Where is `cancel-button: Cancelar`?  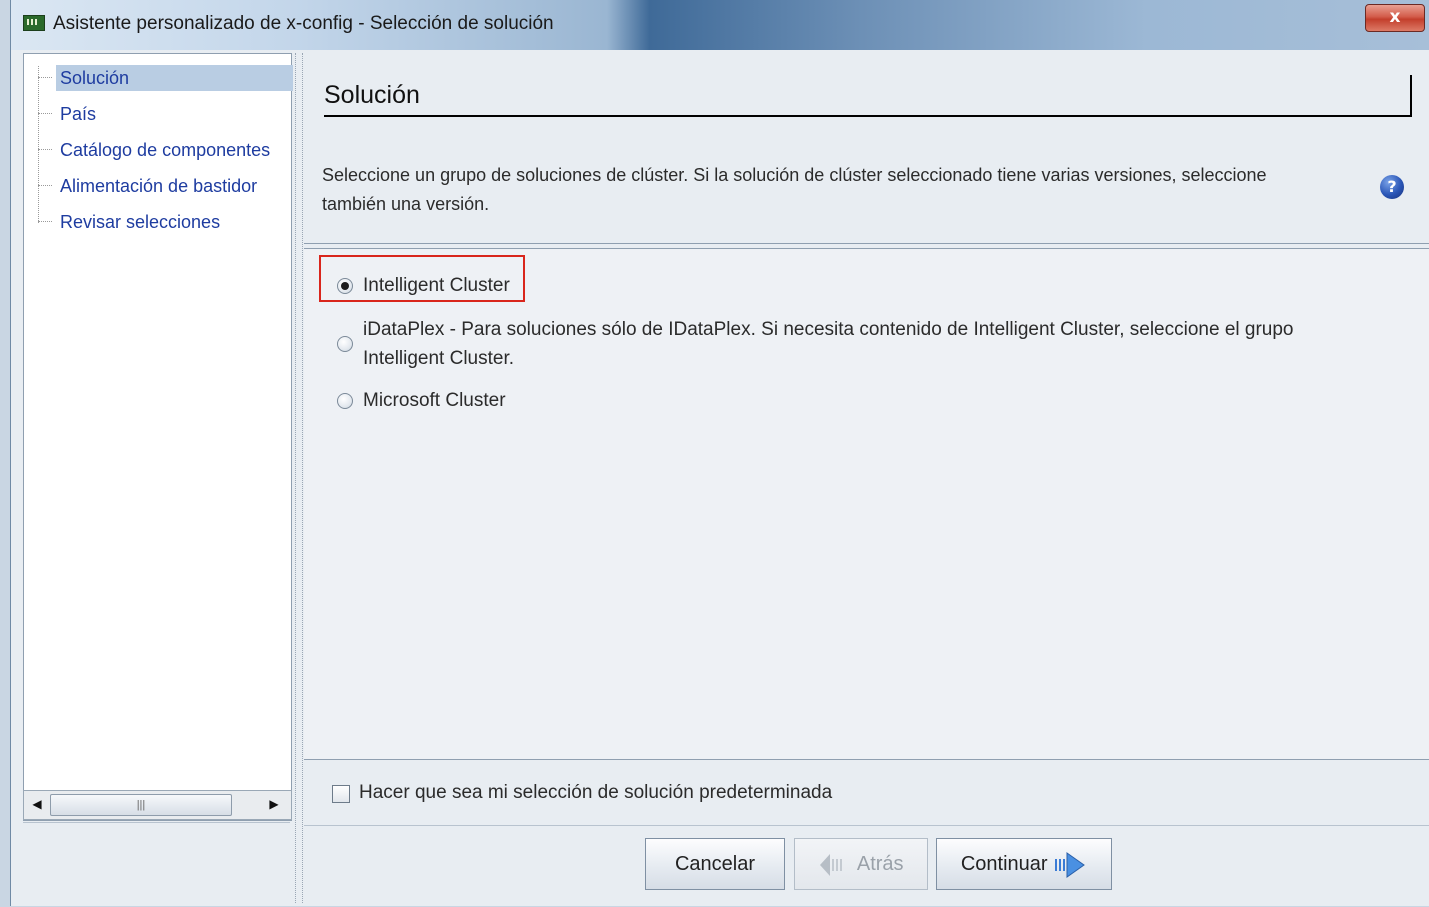
cancel-button: Cancelar is located at coordinates (715, 864).